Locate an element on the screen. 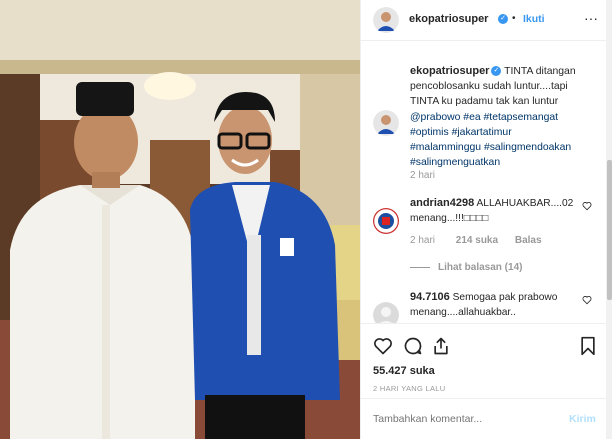 The image size is (612, 439). heart-icon is located at coordinates (383, 348).